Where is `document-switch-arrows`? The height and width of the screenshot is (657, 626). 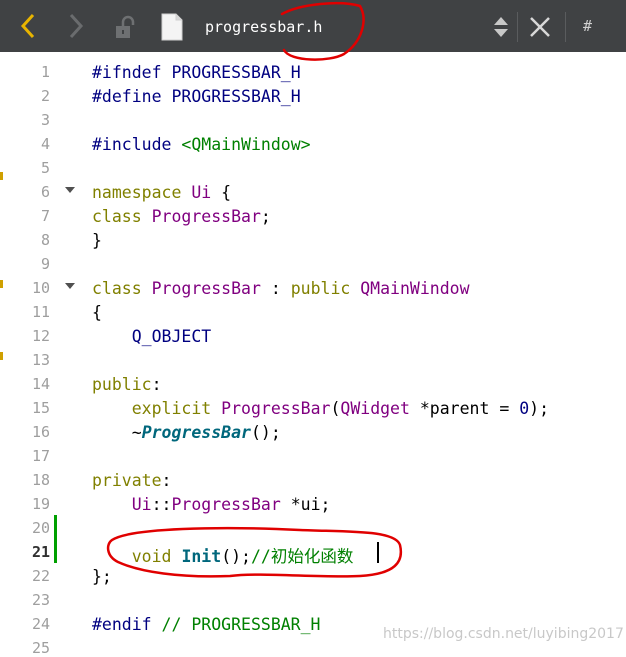
document-switch-arrows is located at coordinates (501, 27).